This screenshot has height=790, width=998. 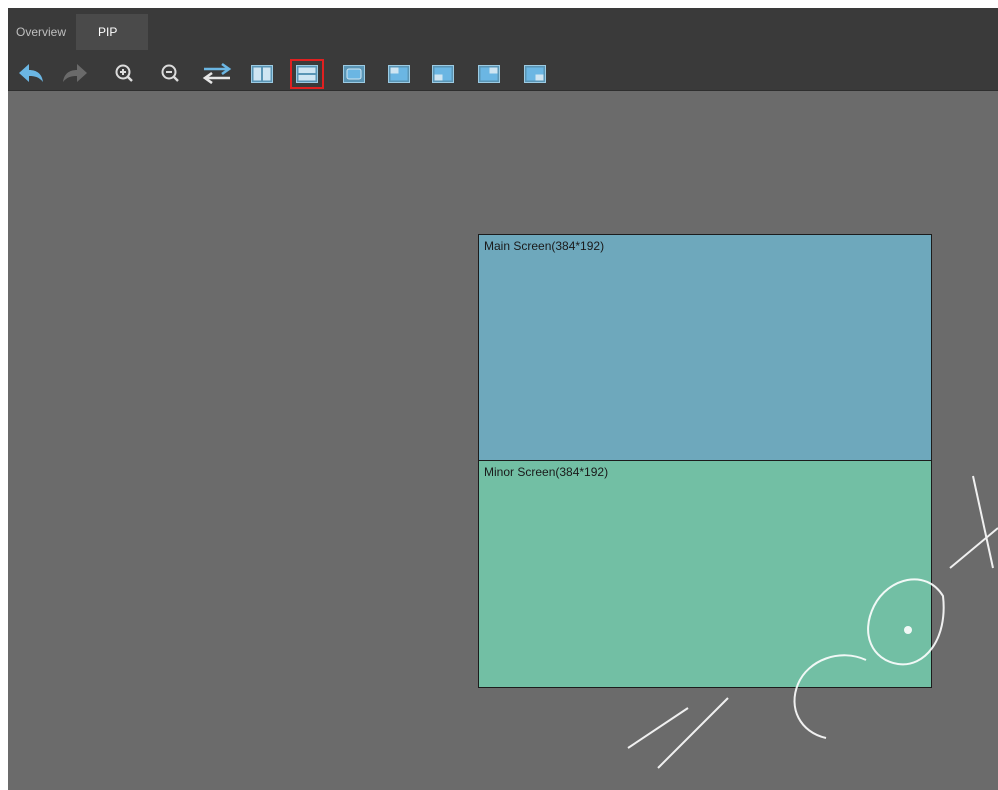 I want to click on tab-bar: Overview PIP, so click(x=503, y=32).